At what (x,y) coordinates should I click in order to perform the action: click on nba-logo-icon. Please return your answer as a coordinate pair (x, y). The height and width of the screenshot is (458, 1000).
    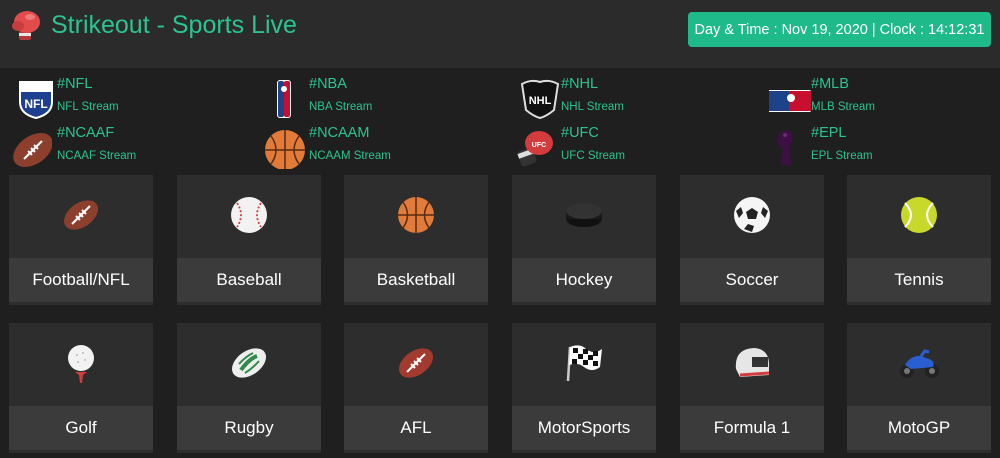
    Looking at the image, I should click on (284, 99).